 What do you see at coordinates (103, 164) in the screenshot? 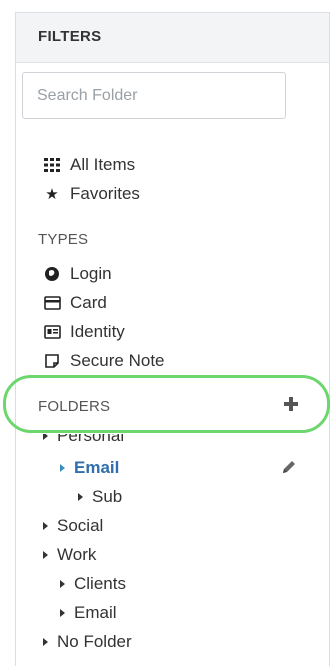
I see `nav-item-label: All Items` at bounding box center [103, 164].